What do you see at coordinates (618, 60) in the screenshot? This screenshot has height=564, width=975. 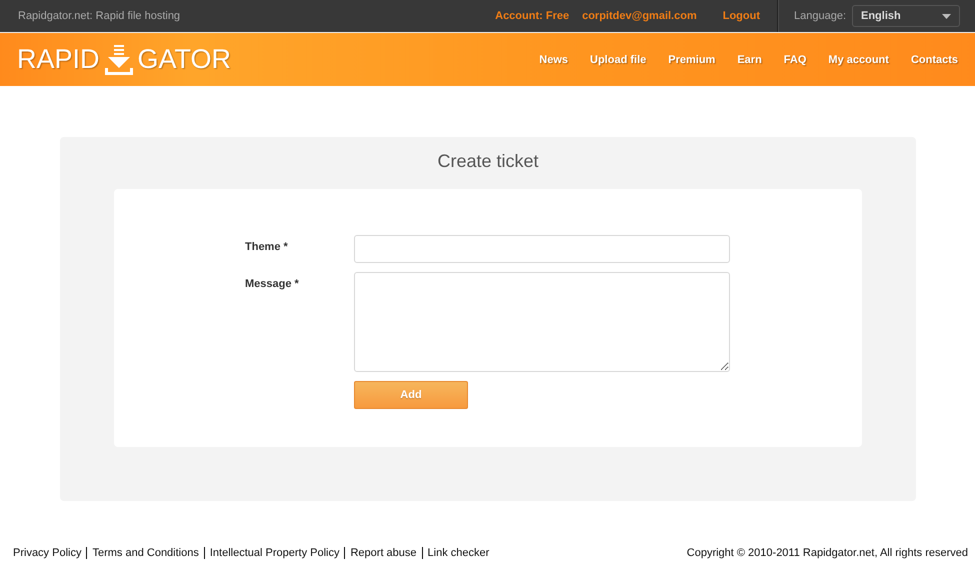 I see `nav-link: Upload file` at bounding box center [618, 60].